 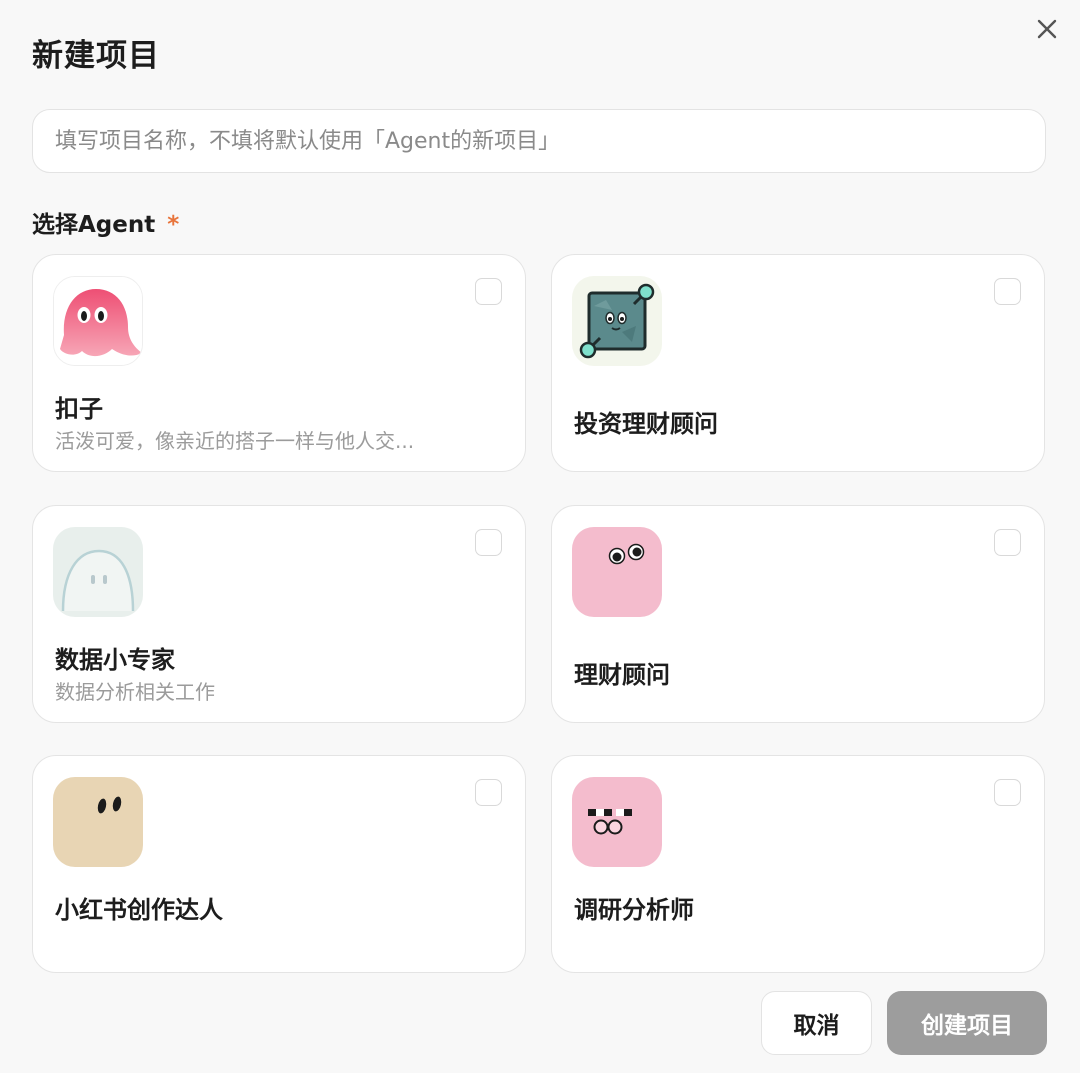 I want to click on agent-section-title: 选择Agent, so click(x=94, y=225).